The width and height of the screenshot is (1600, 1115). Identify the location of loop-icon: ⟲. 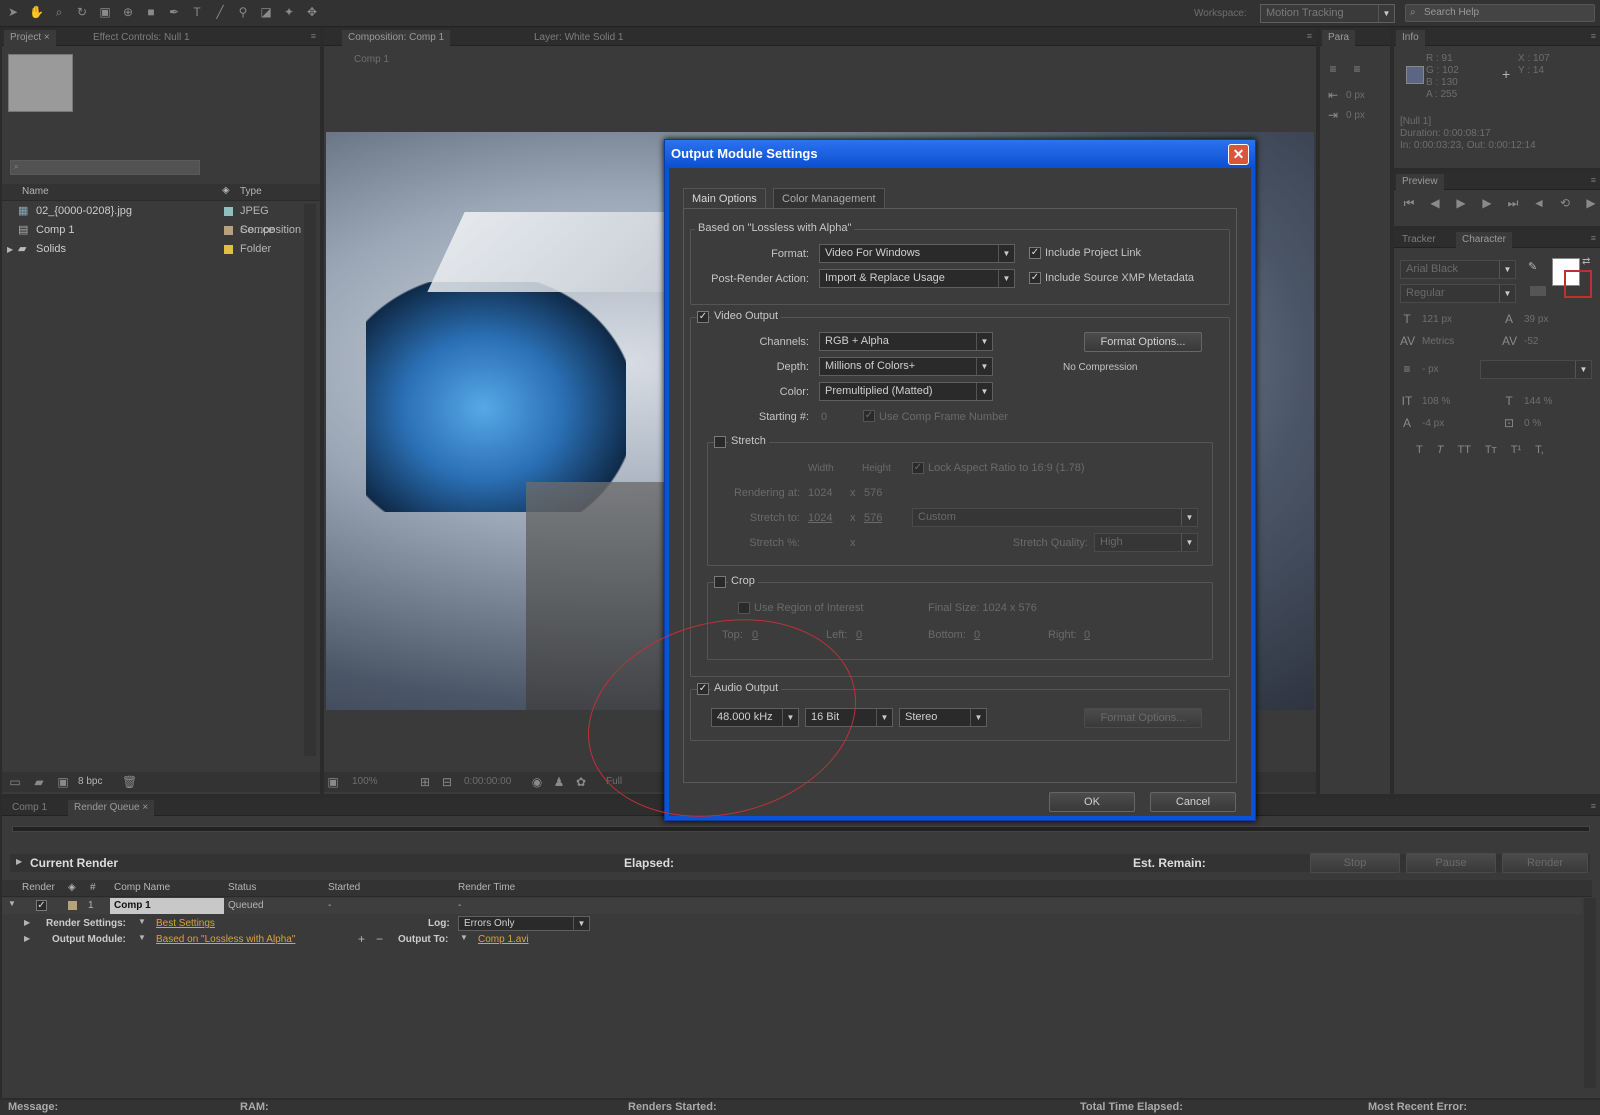
(1565, 203).